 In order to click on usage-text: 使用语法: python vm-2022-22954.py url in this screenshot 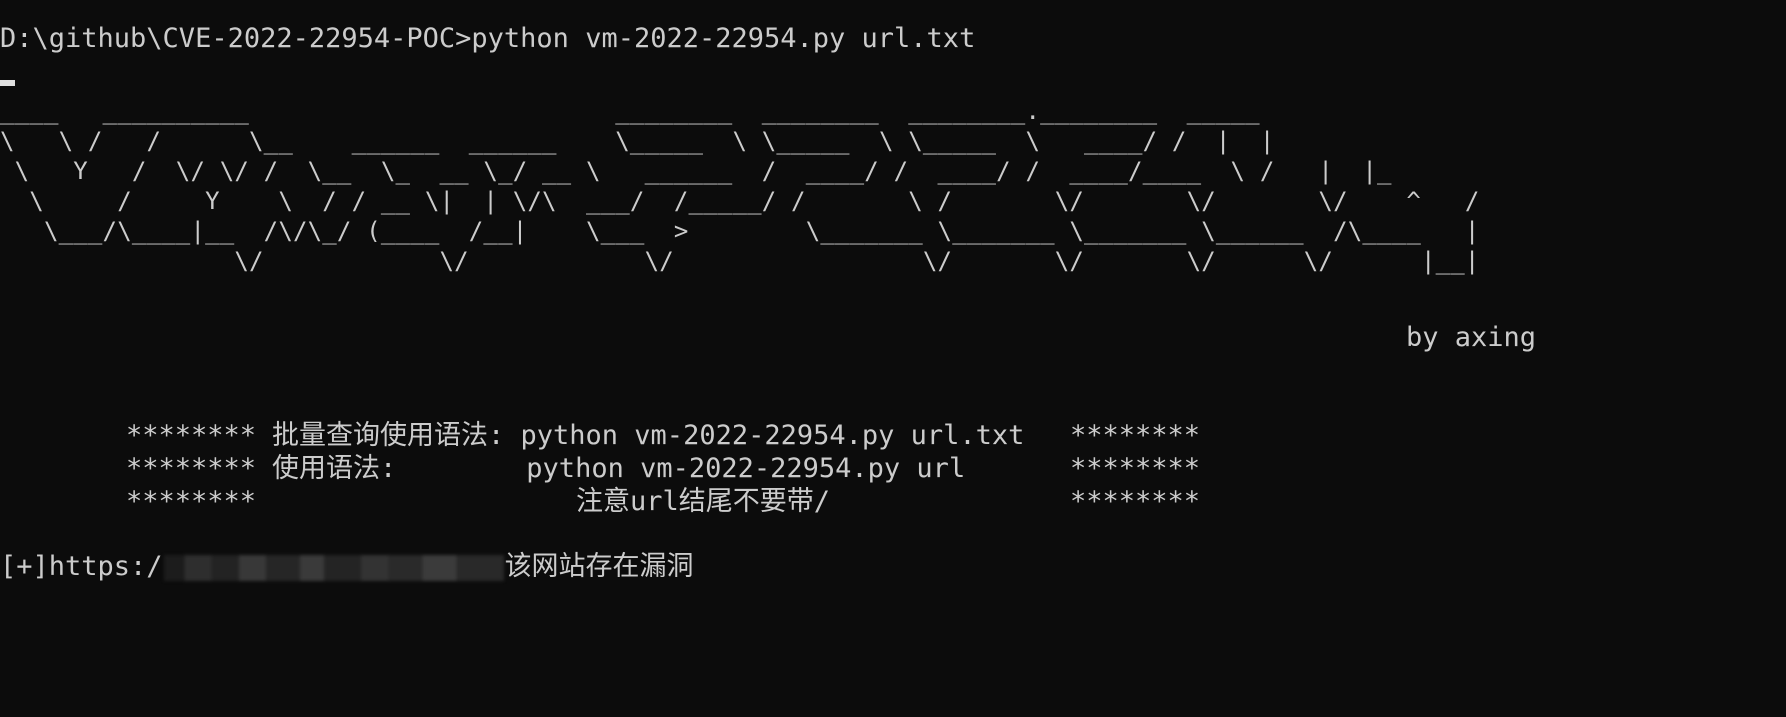, I will do `click(619, 468)`.